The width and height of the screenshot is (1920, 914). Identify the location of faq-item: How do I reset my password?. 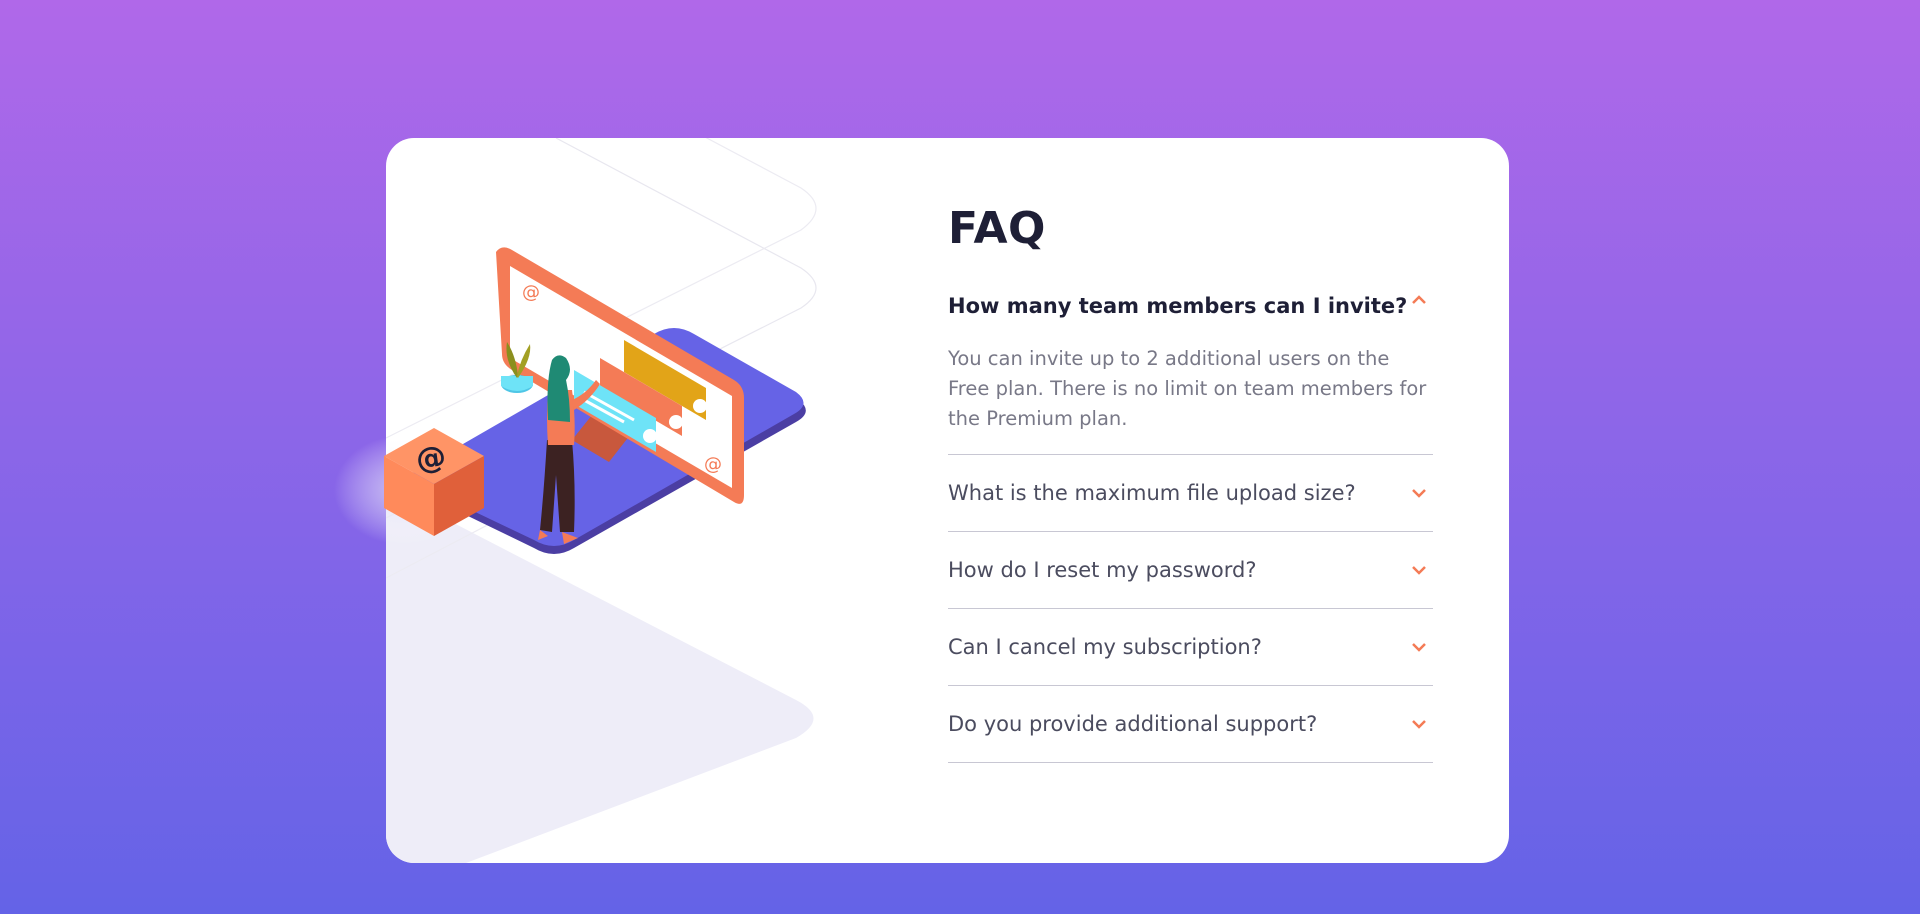
(1190, 570).